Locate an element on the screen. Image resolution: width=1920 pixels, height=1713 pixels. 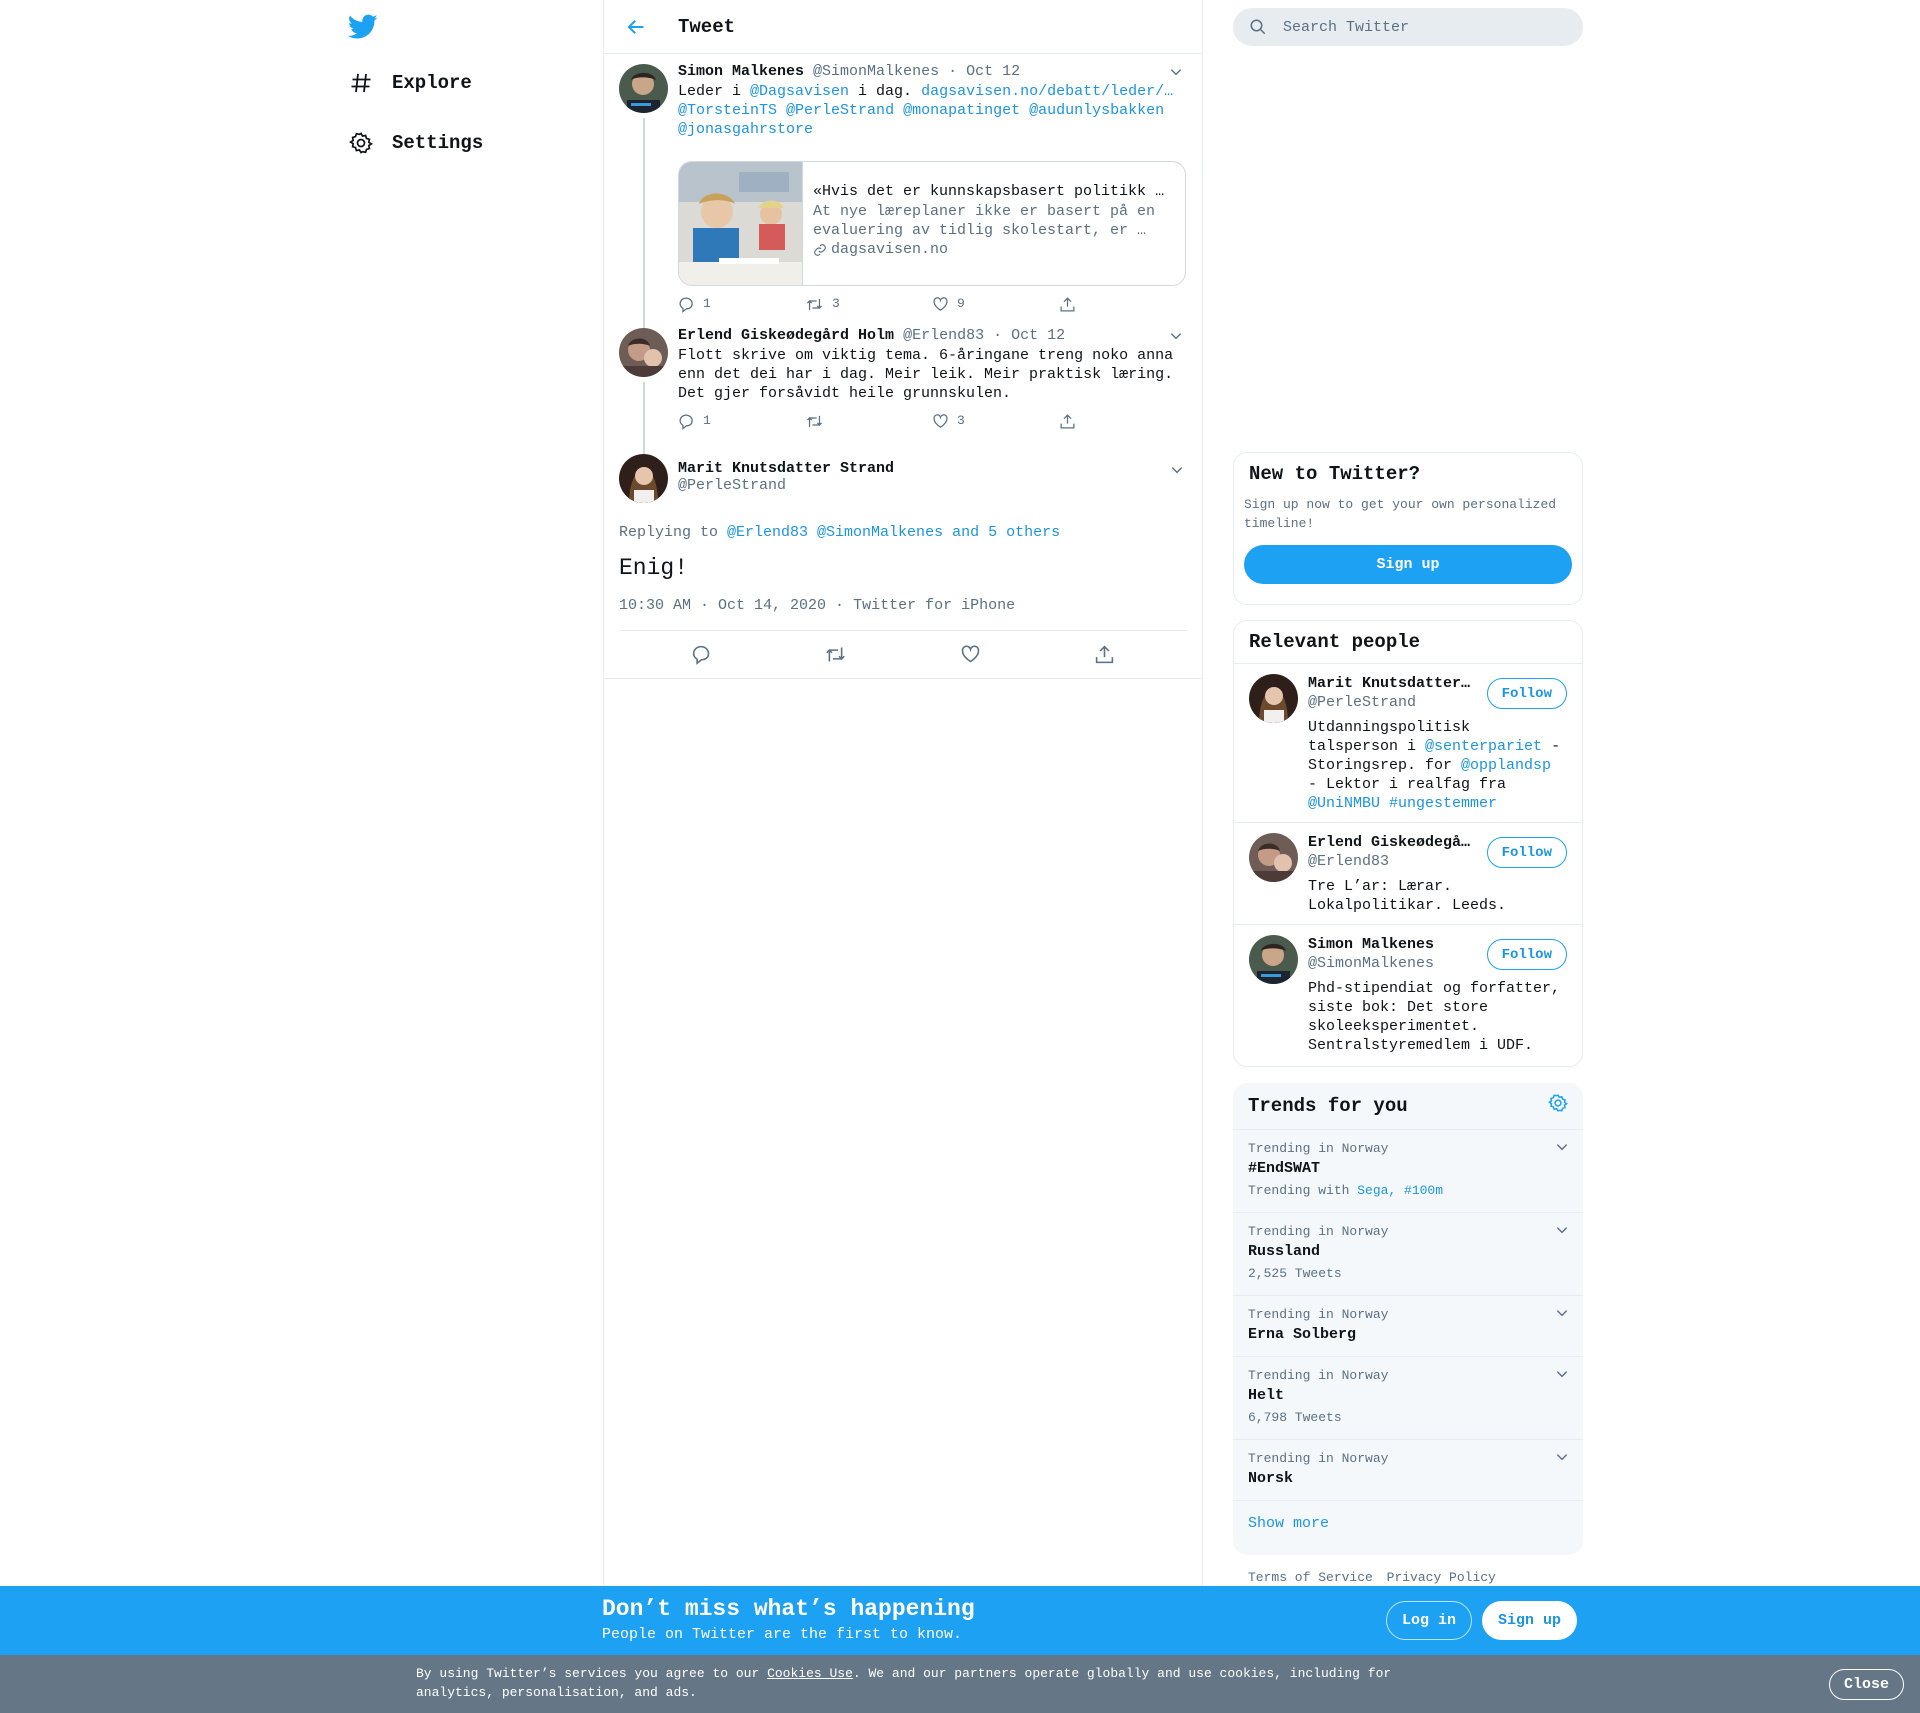
trend-tweet-count: 6,798 Tweets is located at coordinates (1295, 1417).